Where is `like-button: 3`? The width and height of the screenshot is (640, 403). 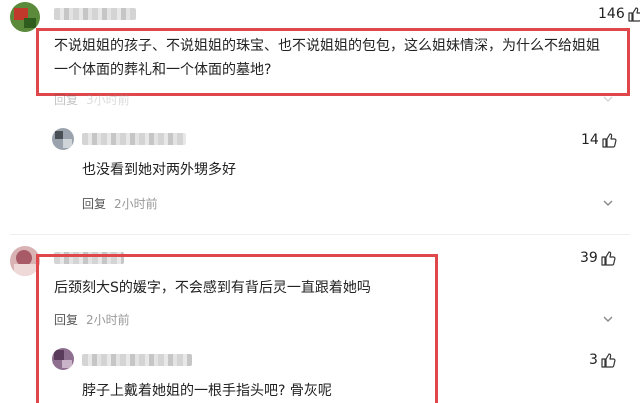
like-button: 3 is located at coordinates (602, 360).